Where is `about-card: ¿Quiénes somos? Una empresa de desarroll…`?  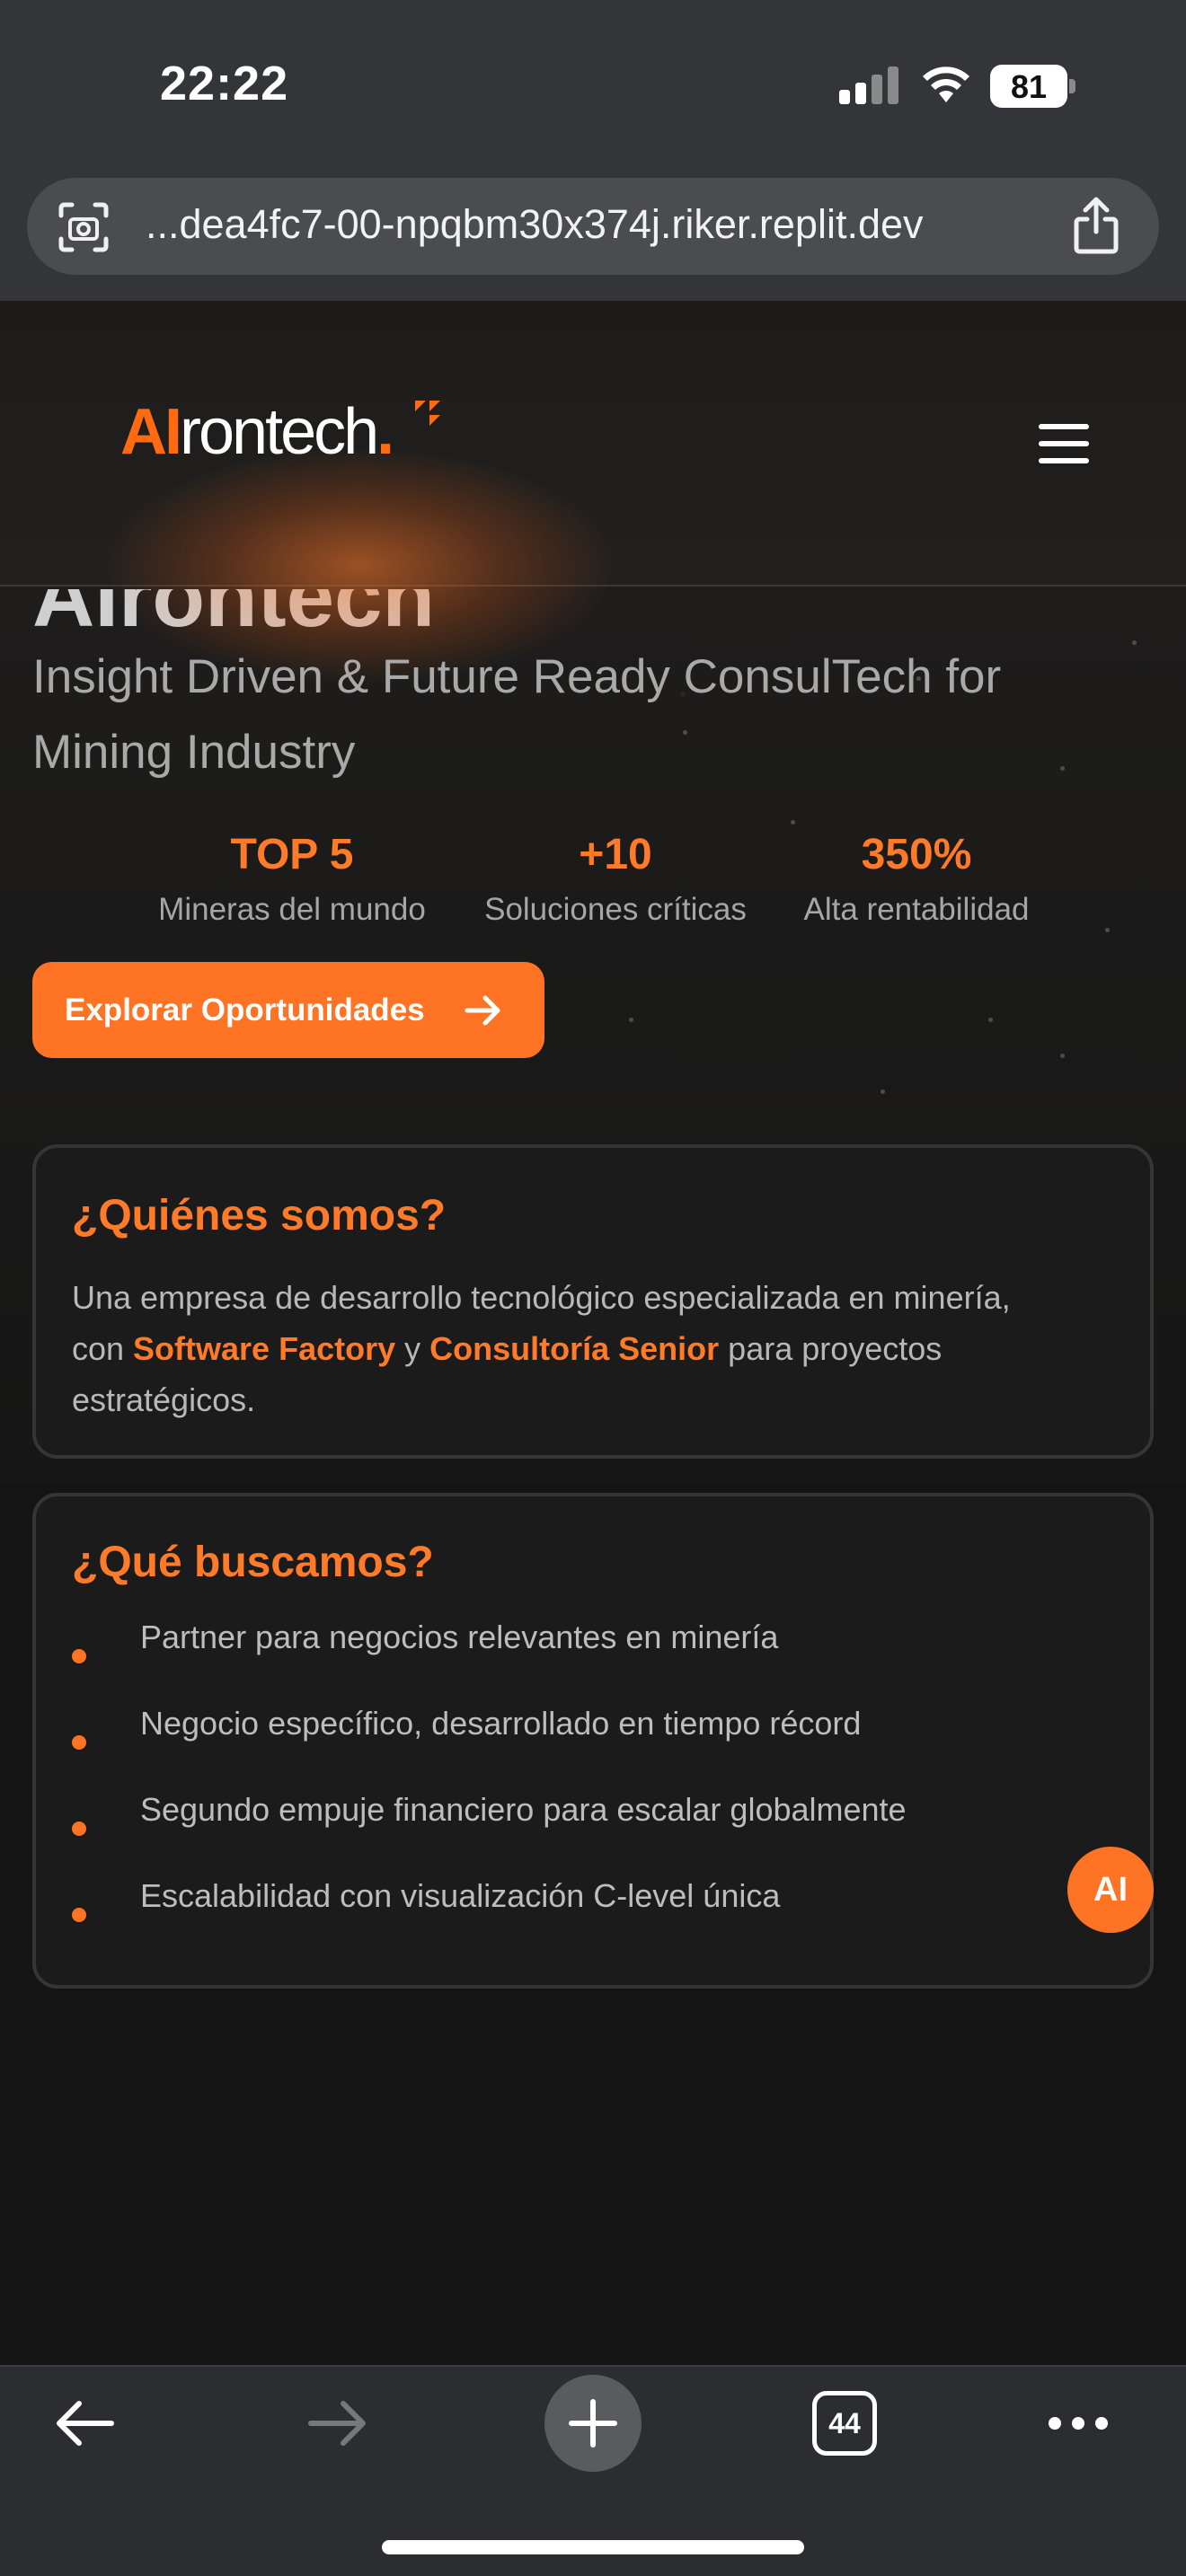
about-card: ¿Quiénes somos? Una empresa de desarroll… is located at coordinates (593, 1301).